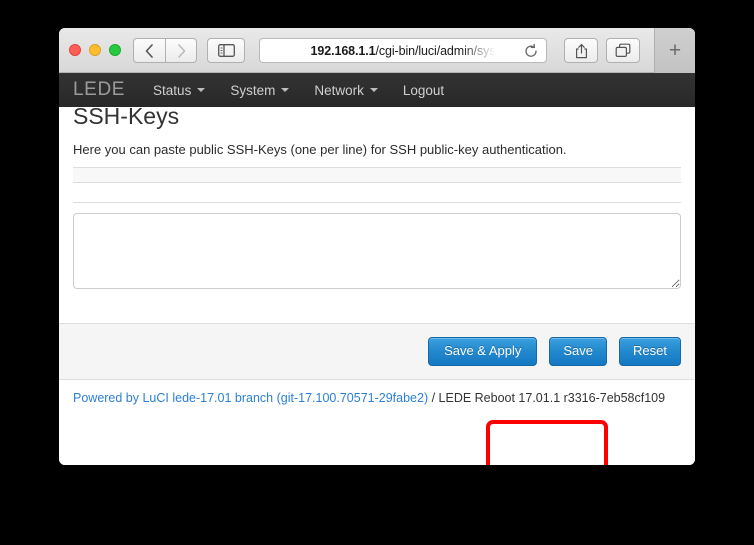  I want to click on nav-item-logout: Logout, so click(423, 90).